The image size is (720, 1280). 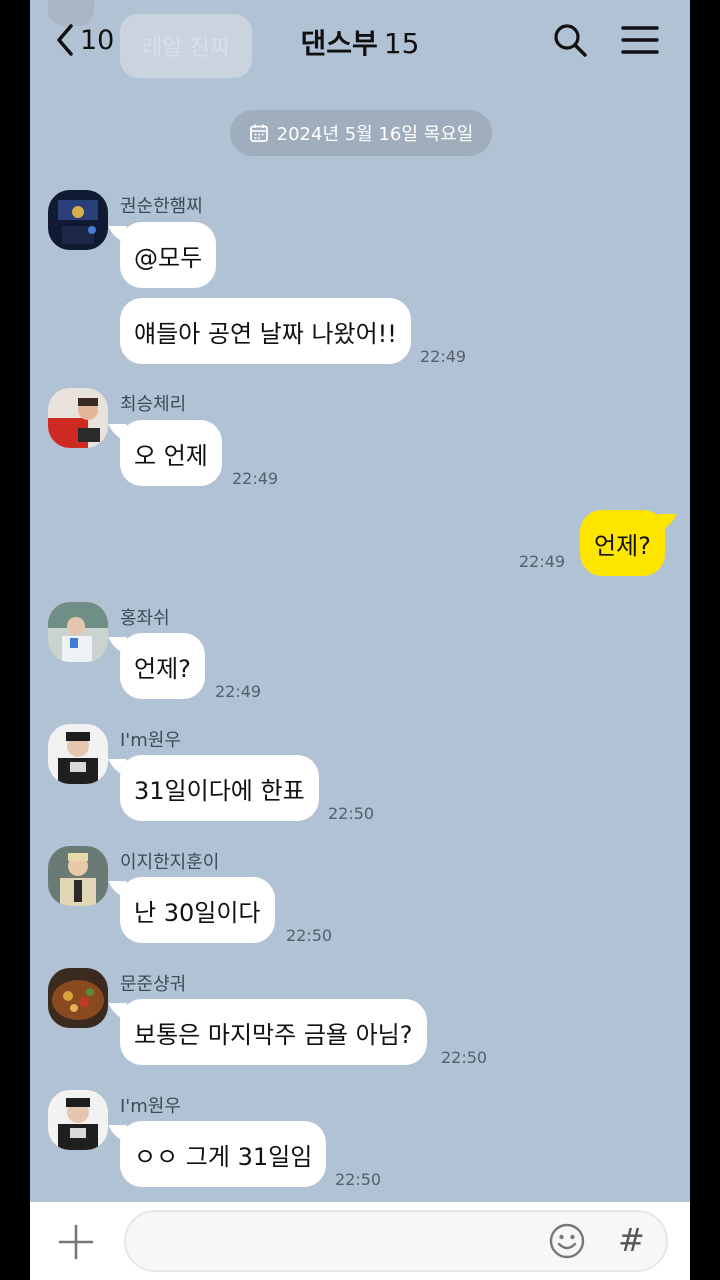 What do you see at coordinates (273, 1032) in the screenshot?
I see `message-bubble: 보통은 마지막주 금욜 아님?` at bounding box center [273, 1032].